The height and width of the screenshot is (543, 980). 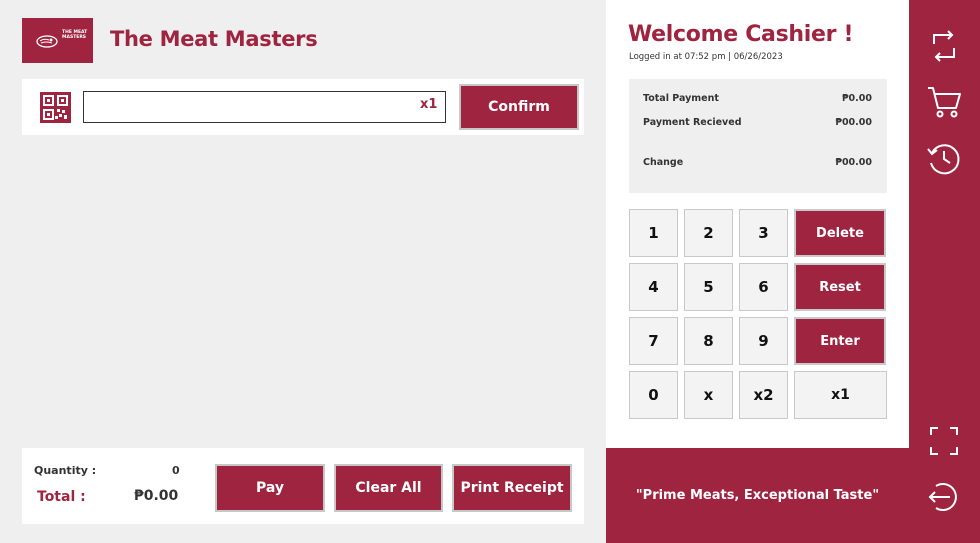 I want to click on key-5: 5, so click(x=708, y=287).